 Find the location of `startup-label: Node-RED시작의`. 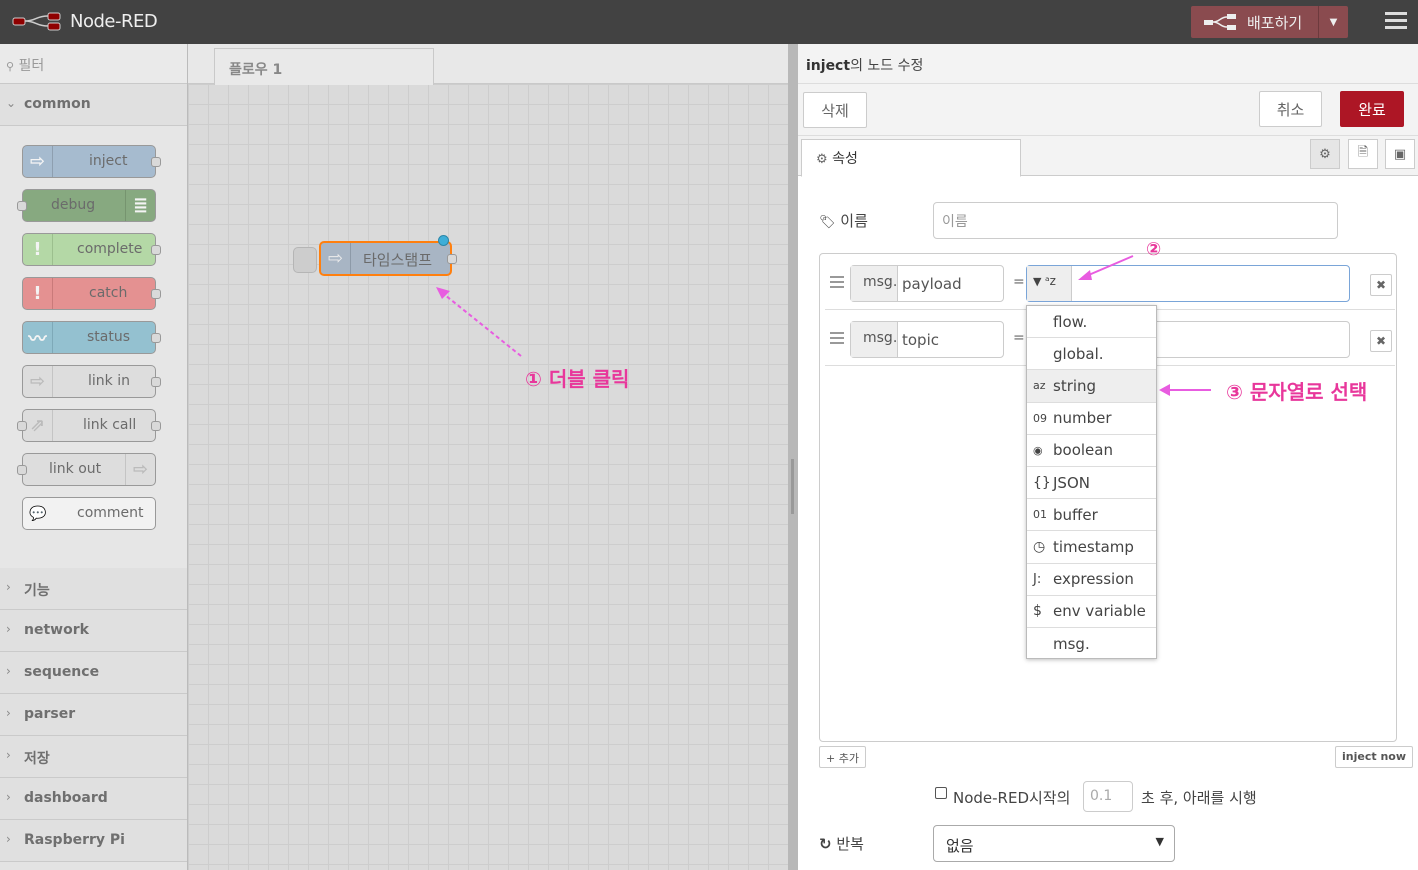

startup-label: Node-RED시작의 is located at coordinates (1012, 798).